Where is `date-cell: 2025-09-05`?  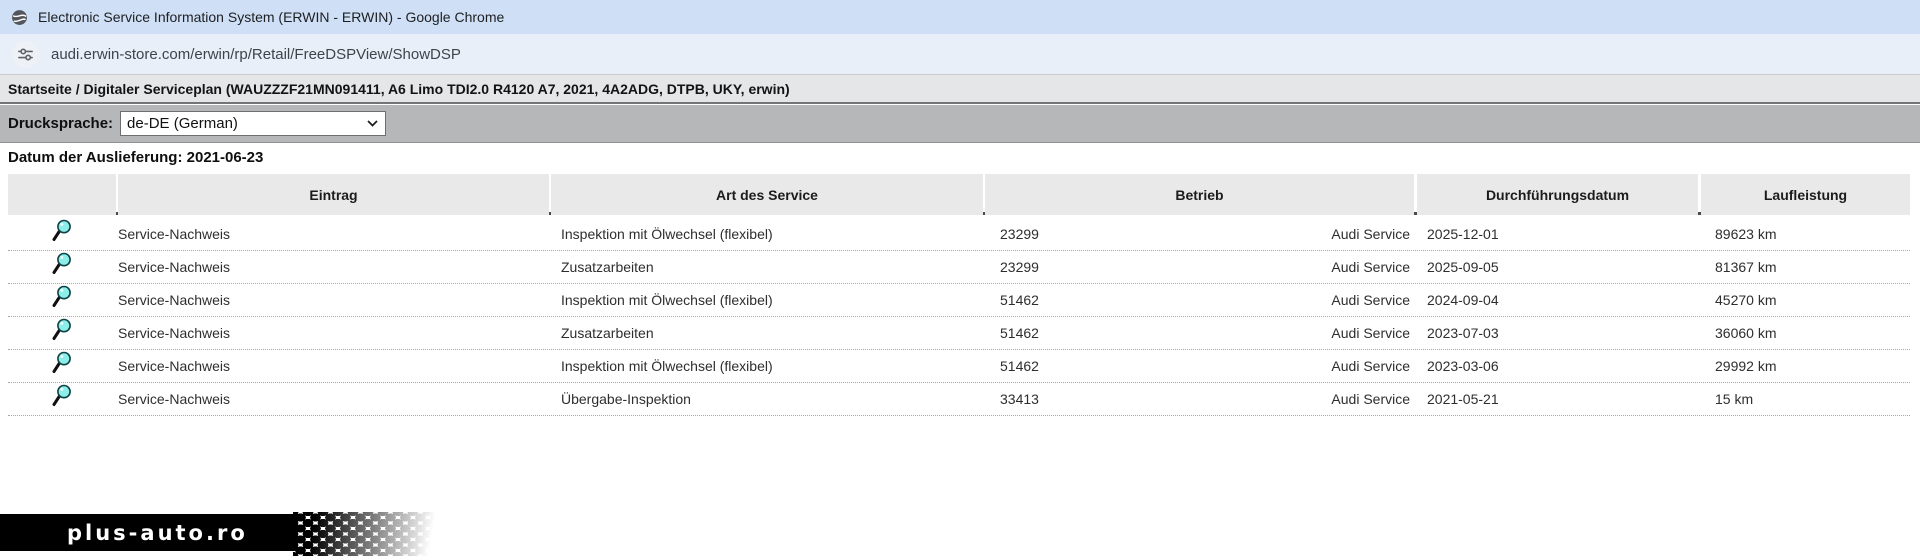
date-cell: 2025-09-05 is located at coordinates (1463, 267).